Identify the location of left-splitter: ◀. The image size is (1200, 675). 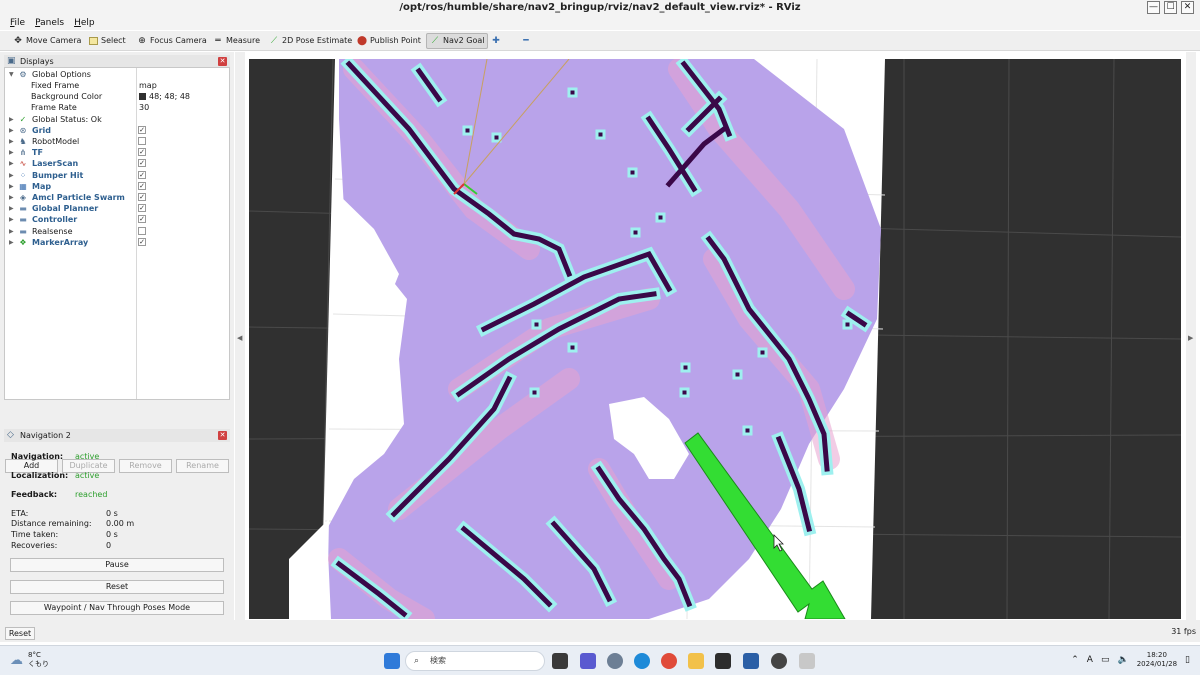
(240, 342).